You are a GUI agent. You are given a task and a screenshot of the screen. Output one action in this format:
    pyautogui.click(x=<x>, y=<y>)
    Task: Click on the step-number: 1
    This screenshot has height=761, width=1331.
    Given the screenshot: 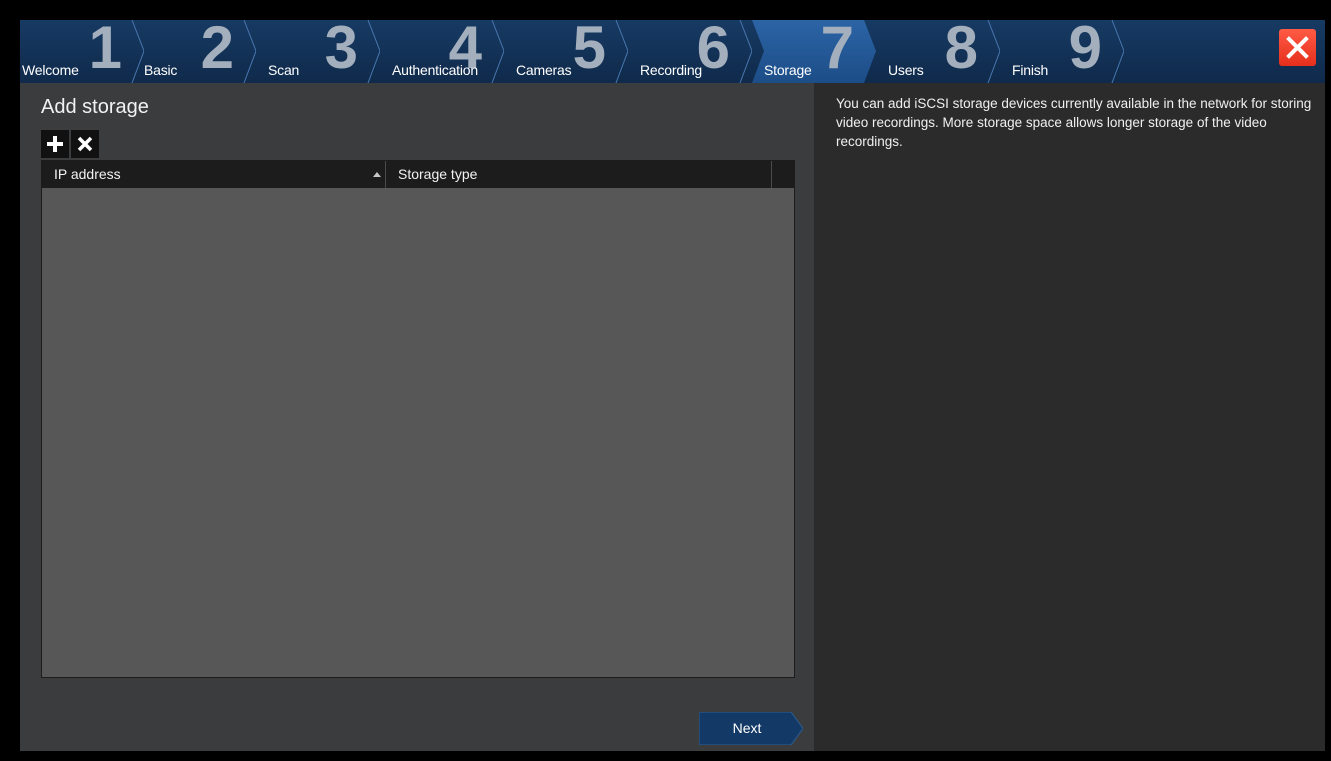 What is the action you would take?
    pyautogui.click(x=105, y=50)
    